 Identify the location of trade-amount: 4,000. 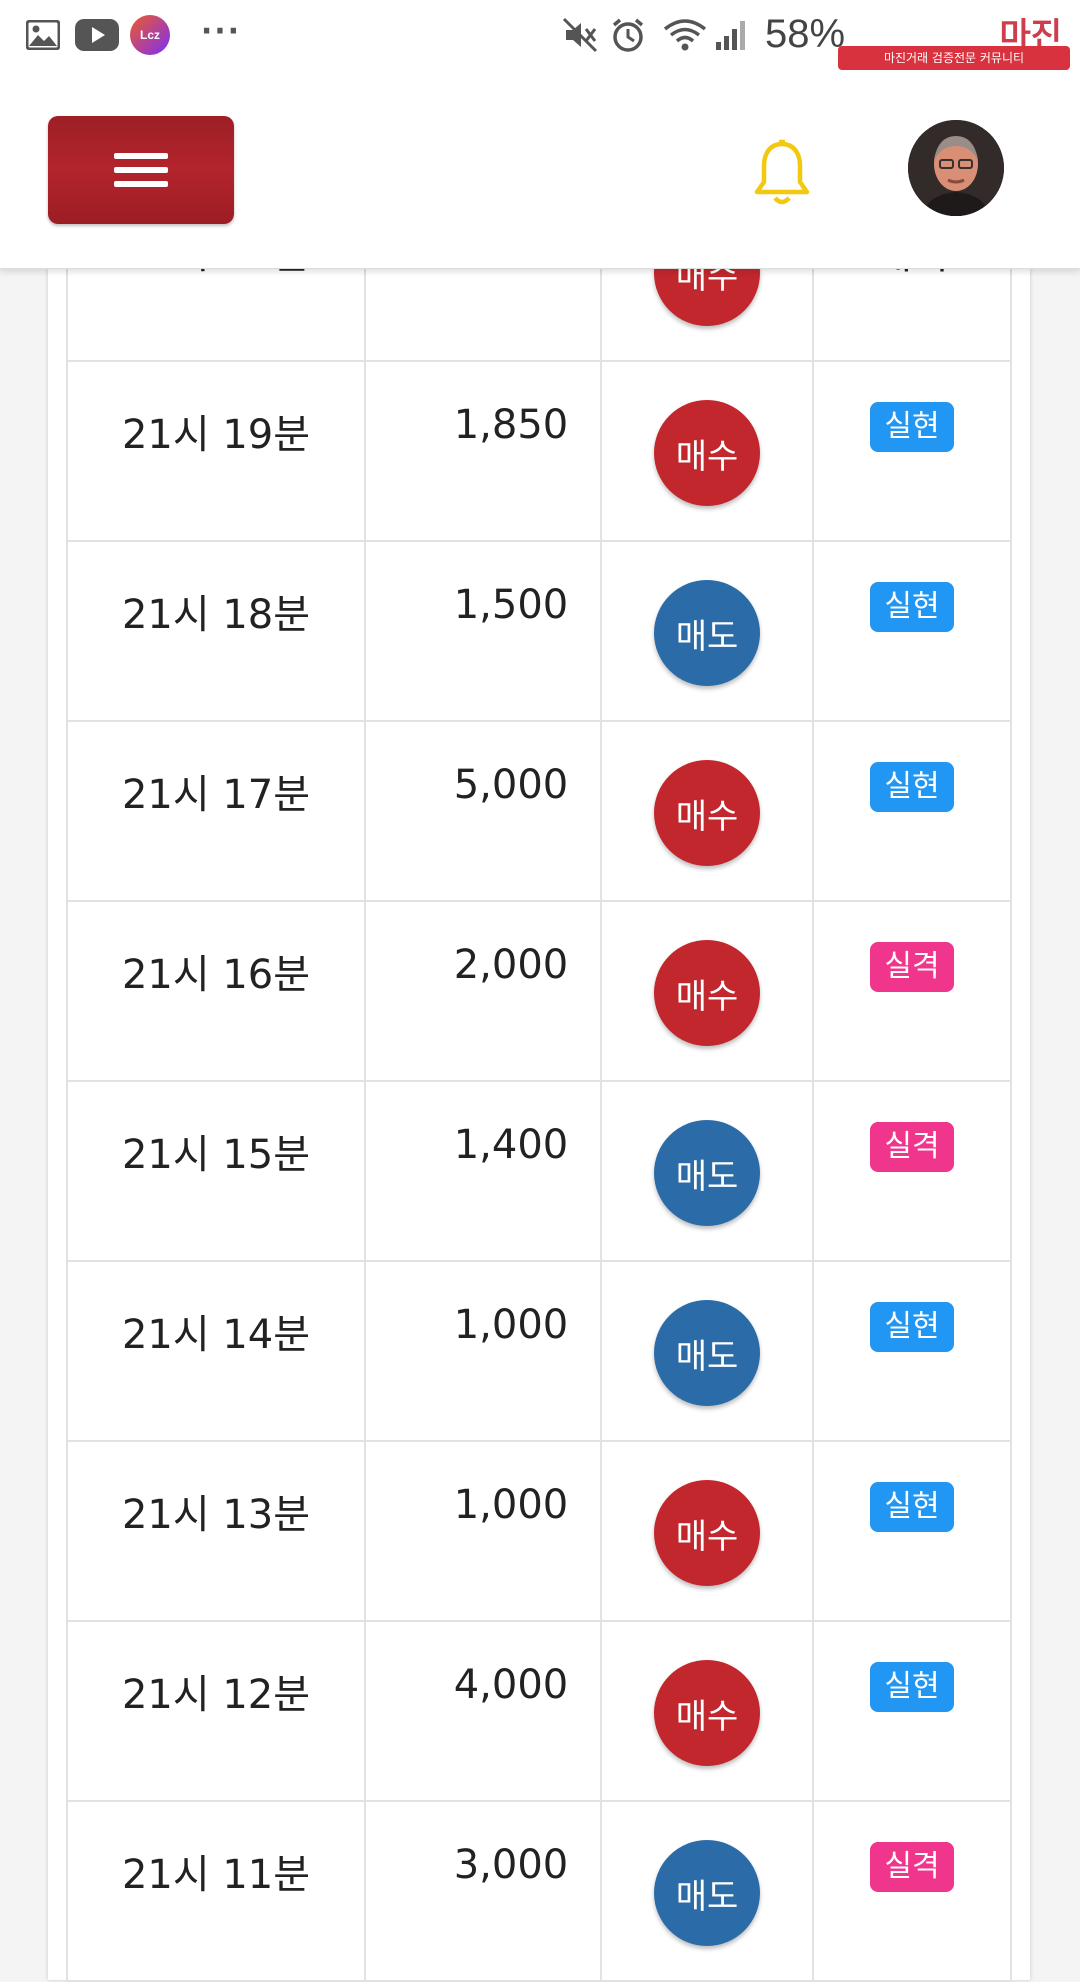
(511, 1685).